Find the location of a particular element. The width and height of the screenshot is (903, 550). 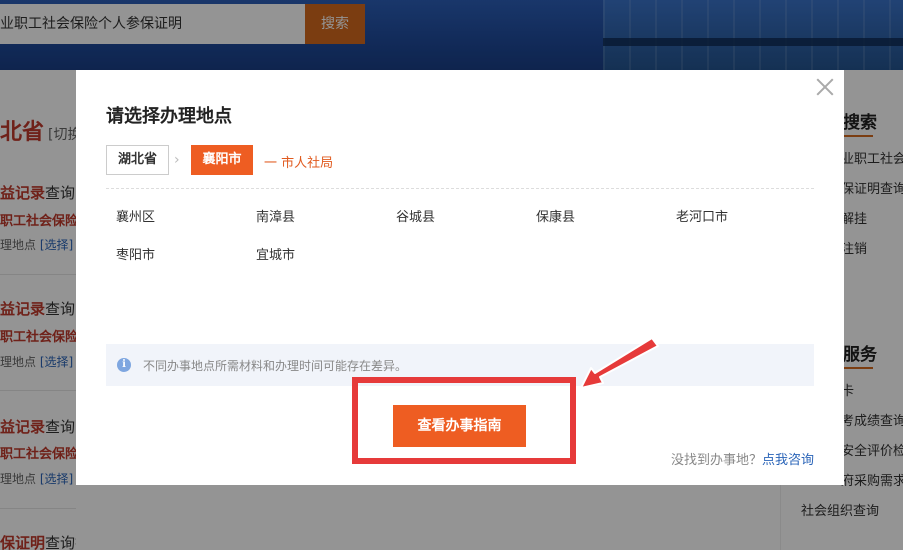

help-text: 没找到办事地？点我咨询 is located at coordinates (742, 458).